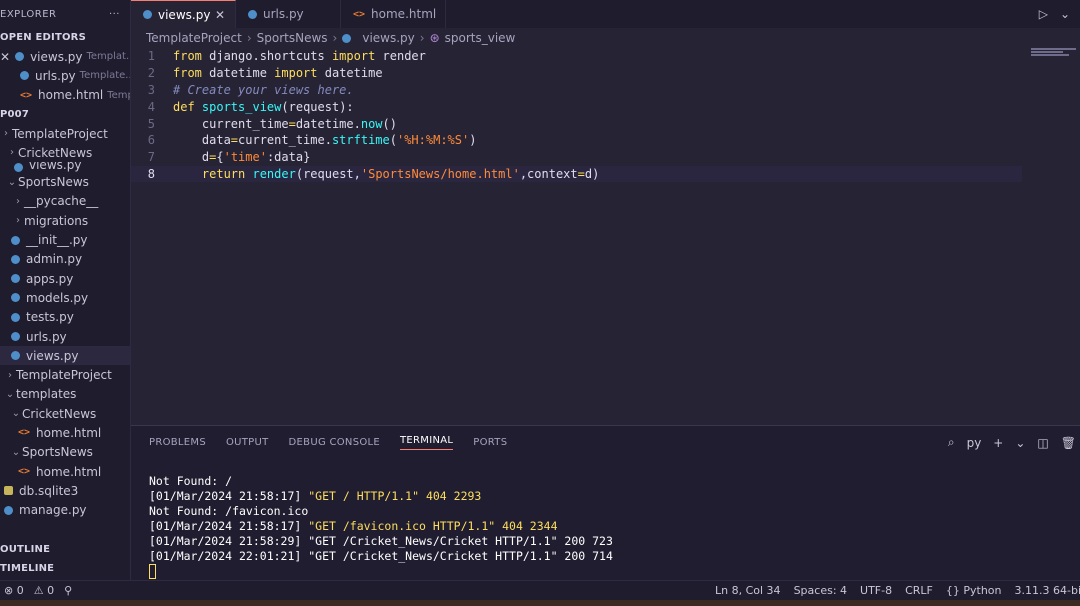 The image size is (1080, 606). I want to click on line-endings: CRLF, so click(919, 590).